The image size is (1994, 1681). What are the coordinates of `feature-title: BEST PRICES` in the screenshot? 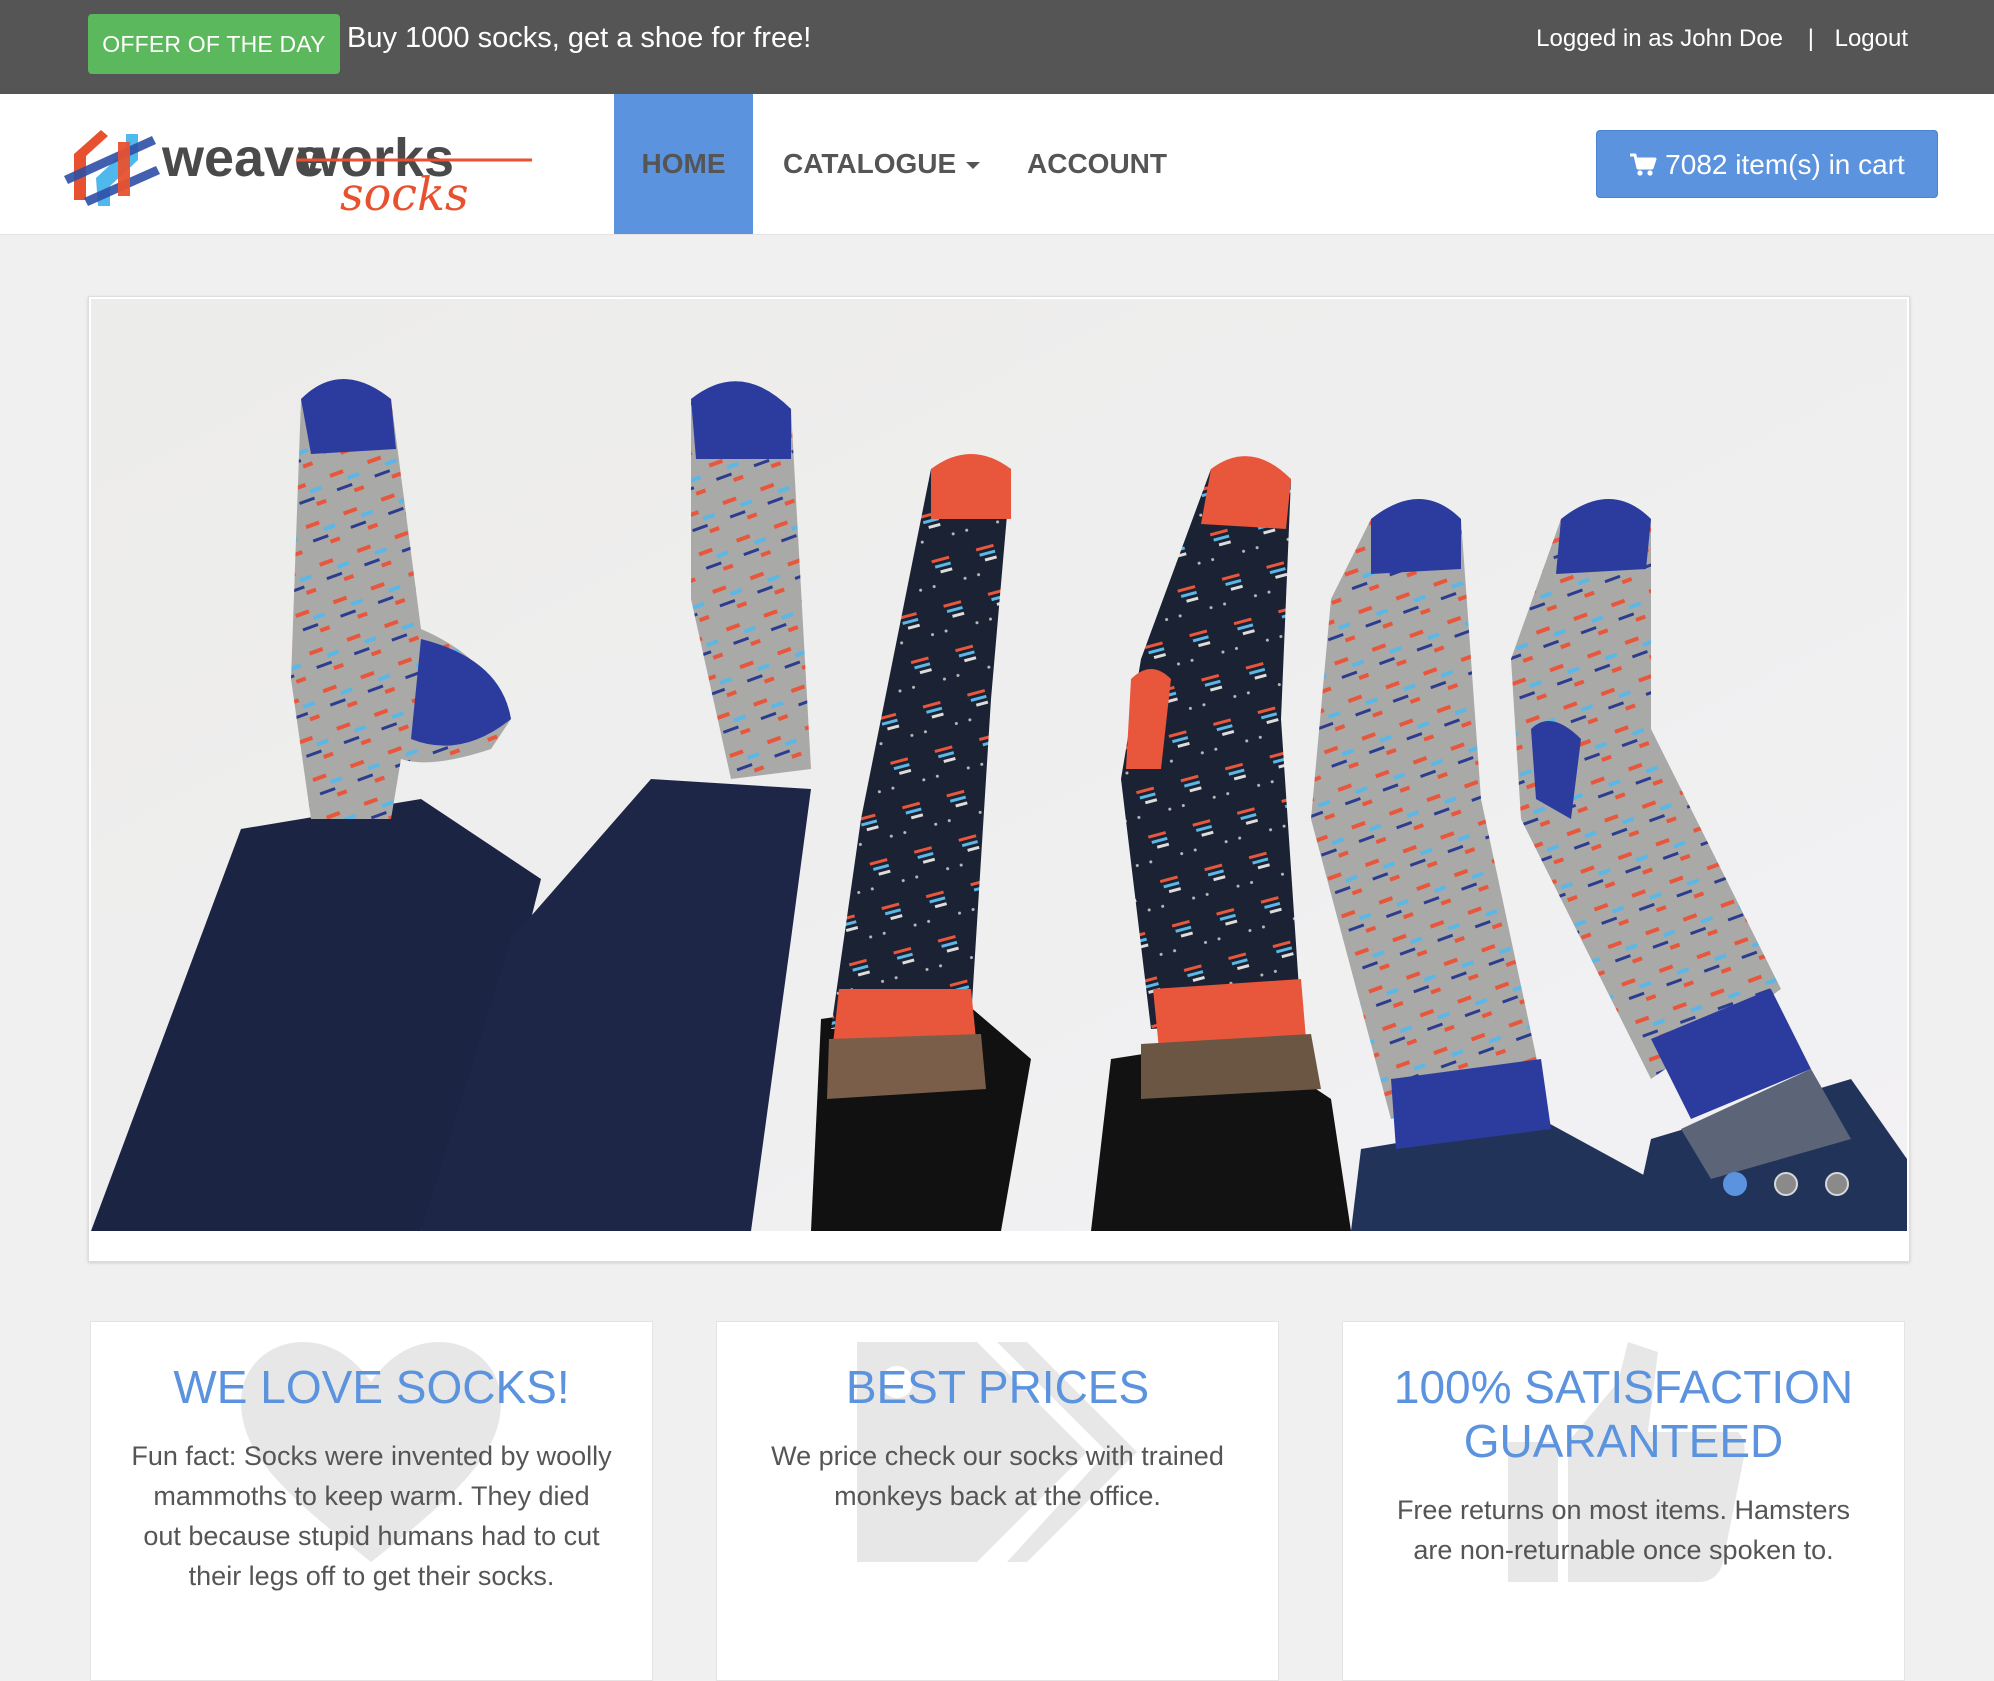 It's located at (997, 1387).